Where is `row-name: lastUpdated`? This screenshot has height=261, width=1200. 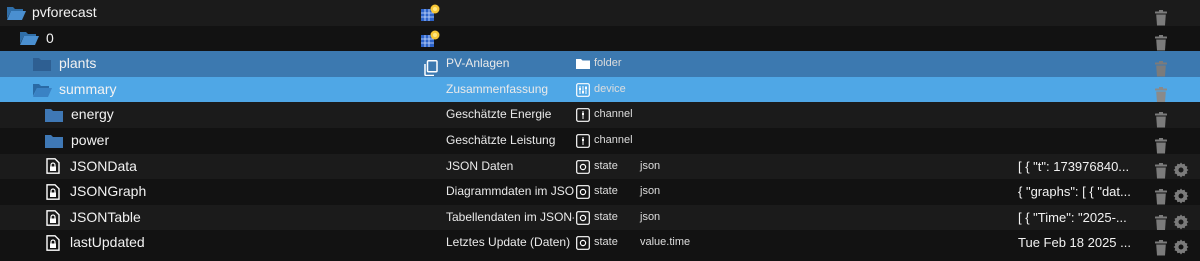 row-name: lastUpdated is located at coordinates (107, 242).